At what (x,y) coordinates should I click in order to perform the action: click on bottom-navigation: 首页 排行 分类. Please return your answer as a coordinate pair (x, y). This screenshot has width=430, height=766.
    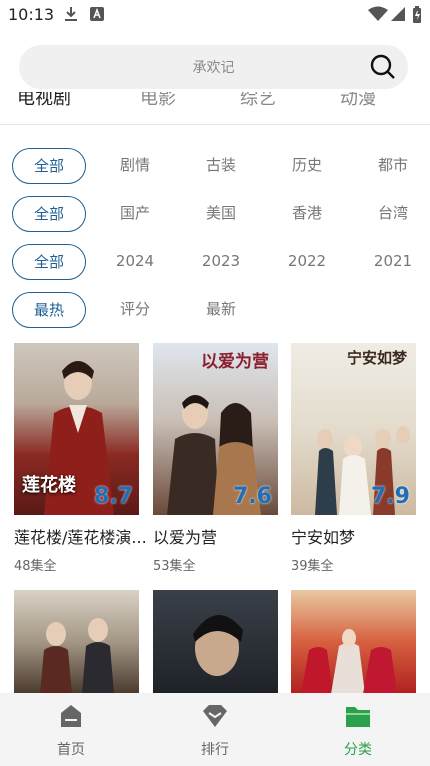
    Looking at the image, I should click on (215, 729).